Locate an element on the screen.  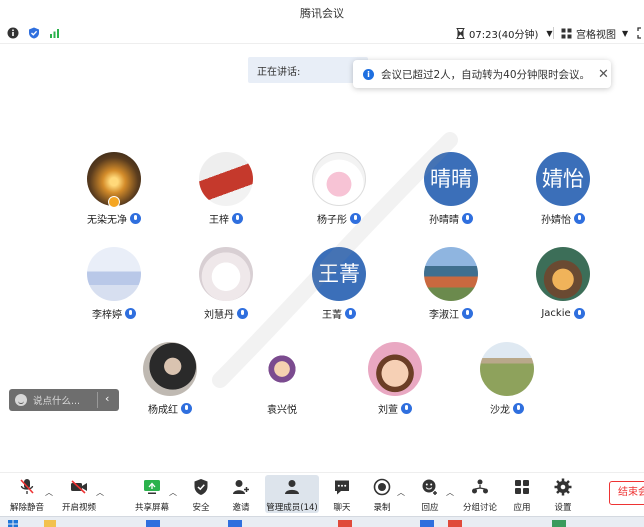
participant-tile: 杨子彤 is located at coordinates (339, 189).